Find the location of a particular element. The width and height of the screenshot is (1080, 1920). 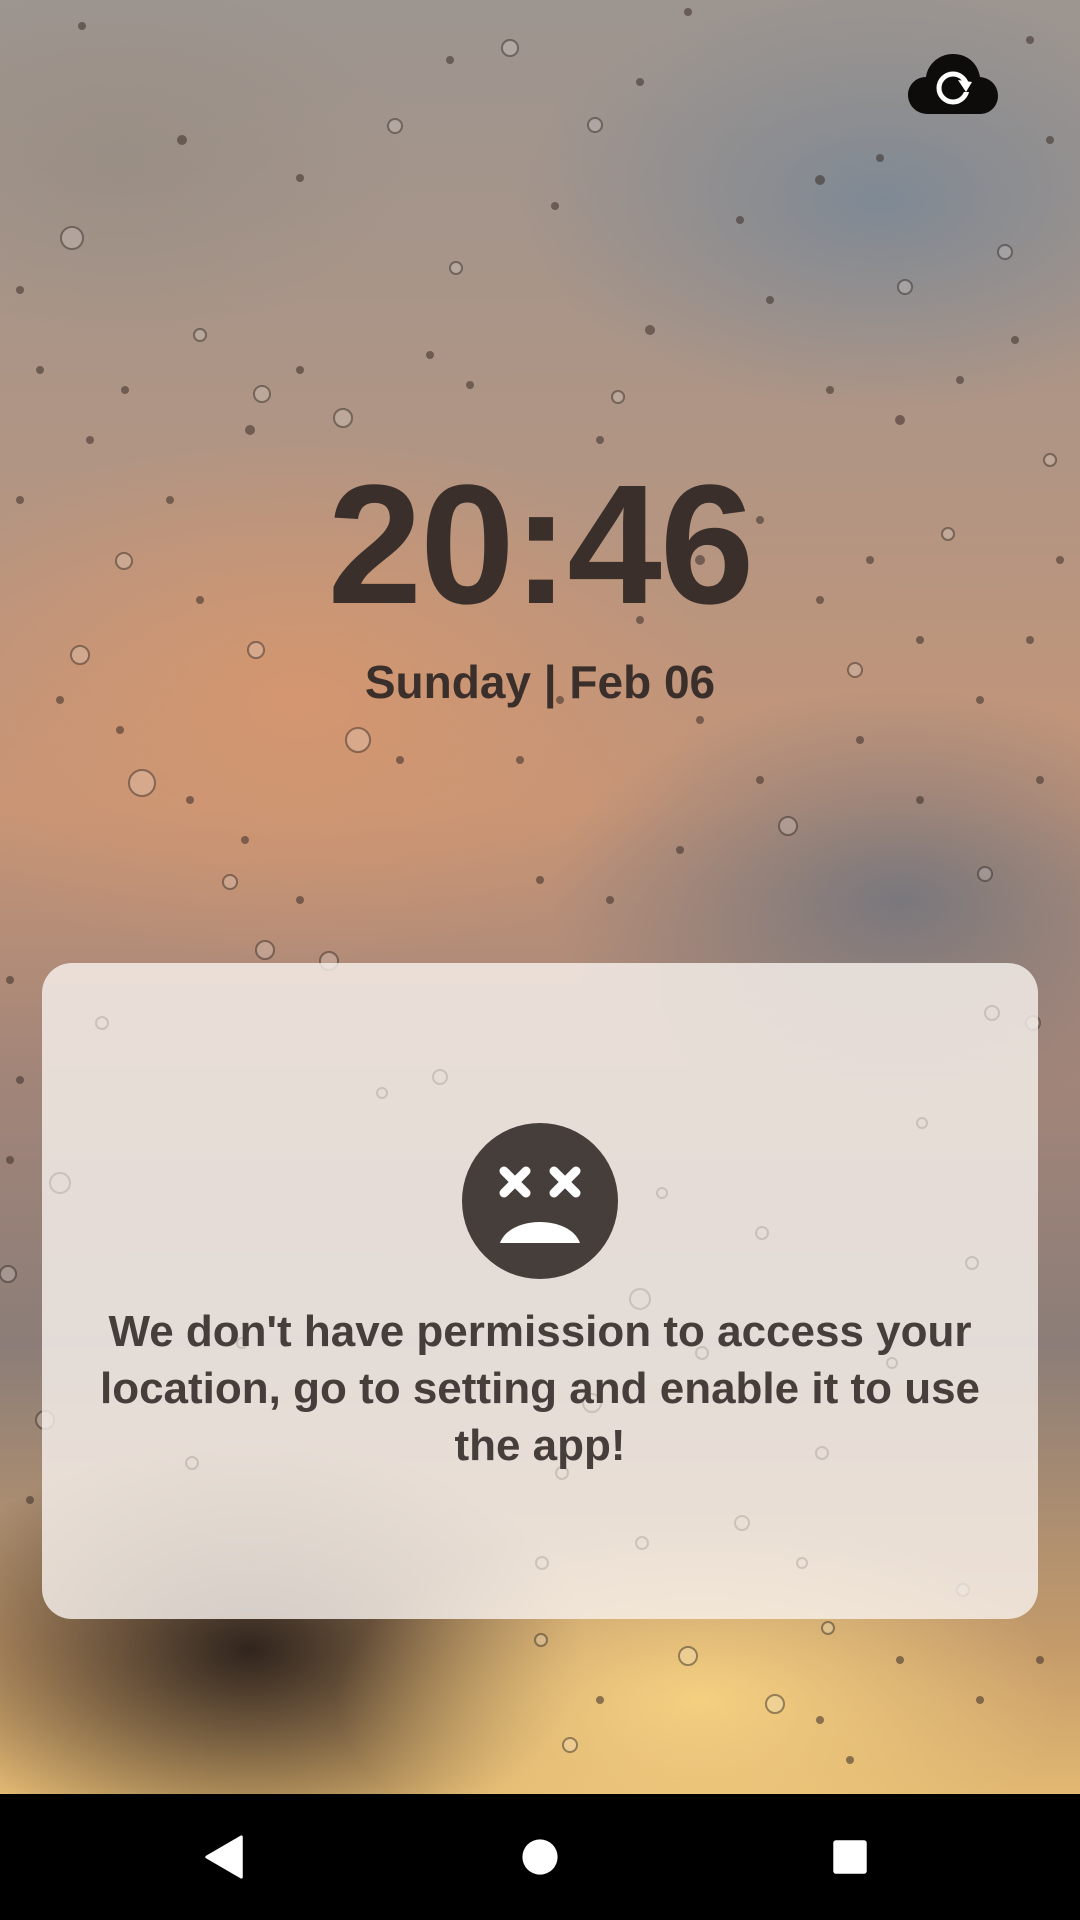

cloud-refresh-icon is located at coordinates (953, 85).